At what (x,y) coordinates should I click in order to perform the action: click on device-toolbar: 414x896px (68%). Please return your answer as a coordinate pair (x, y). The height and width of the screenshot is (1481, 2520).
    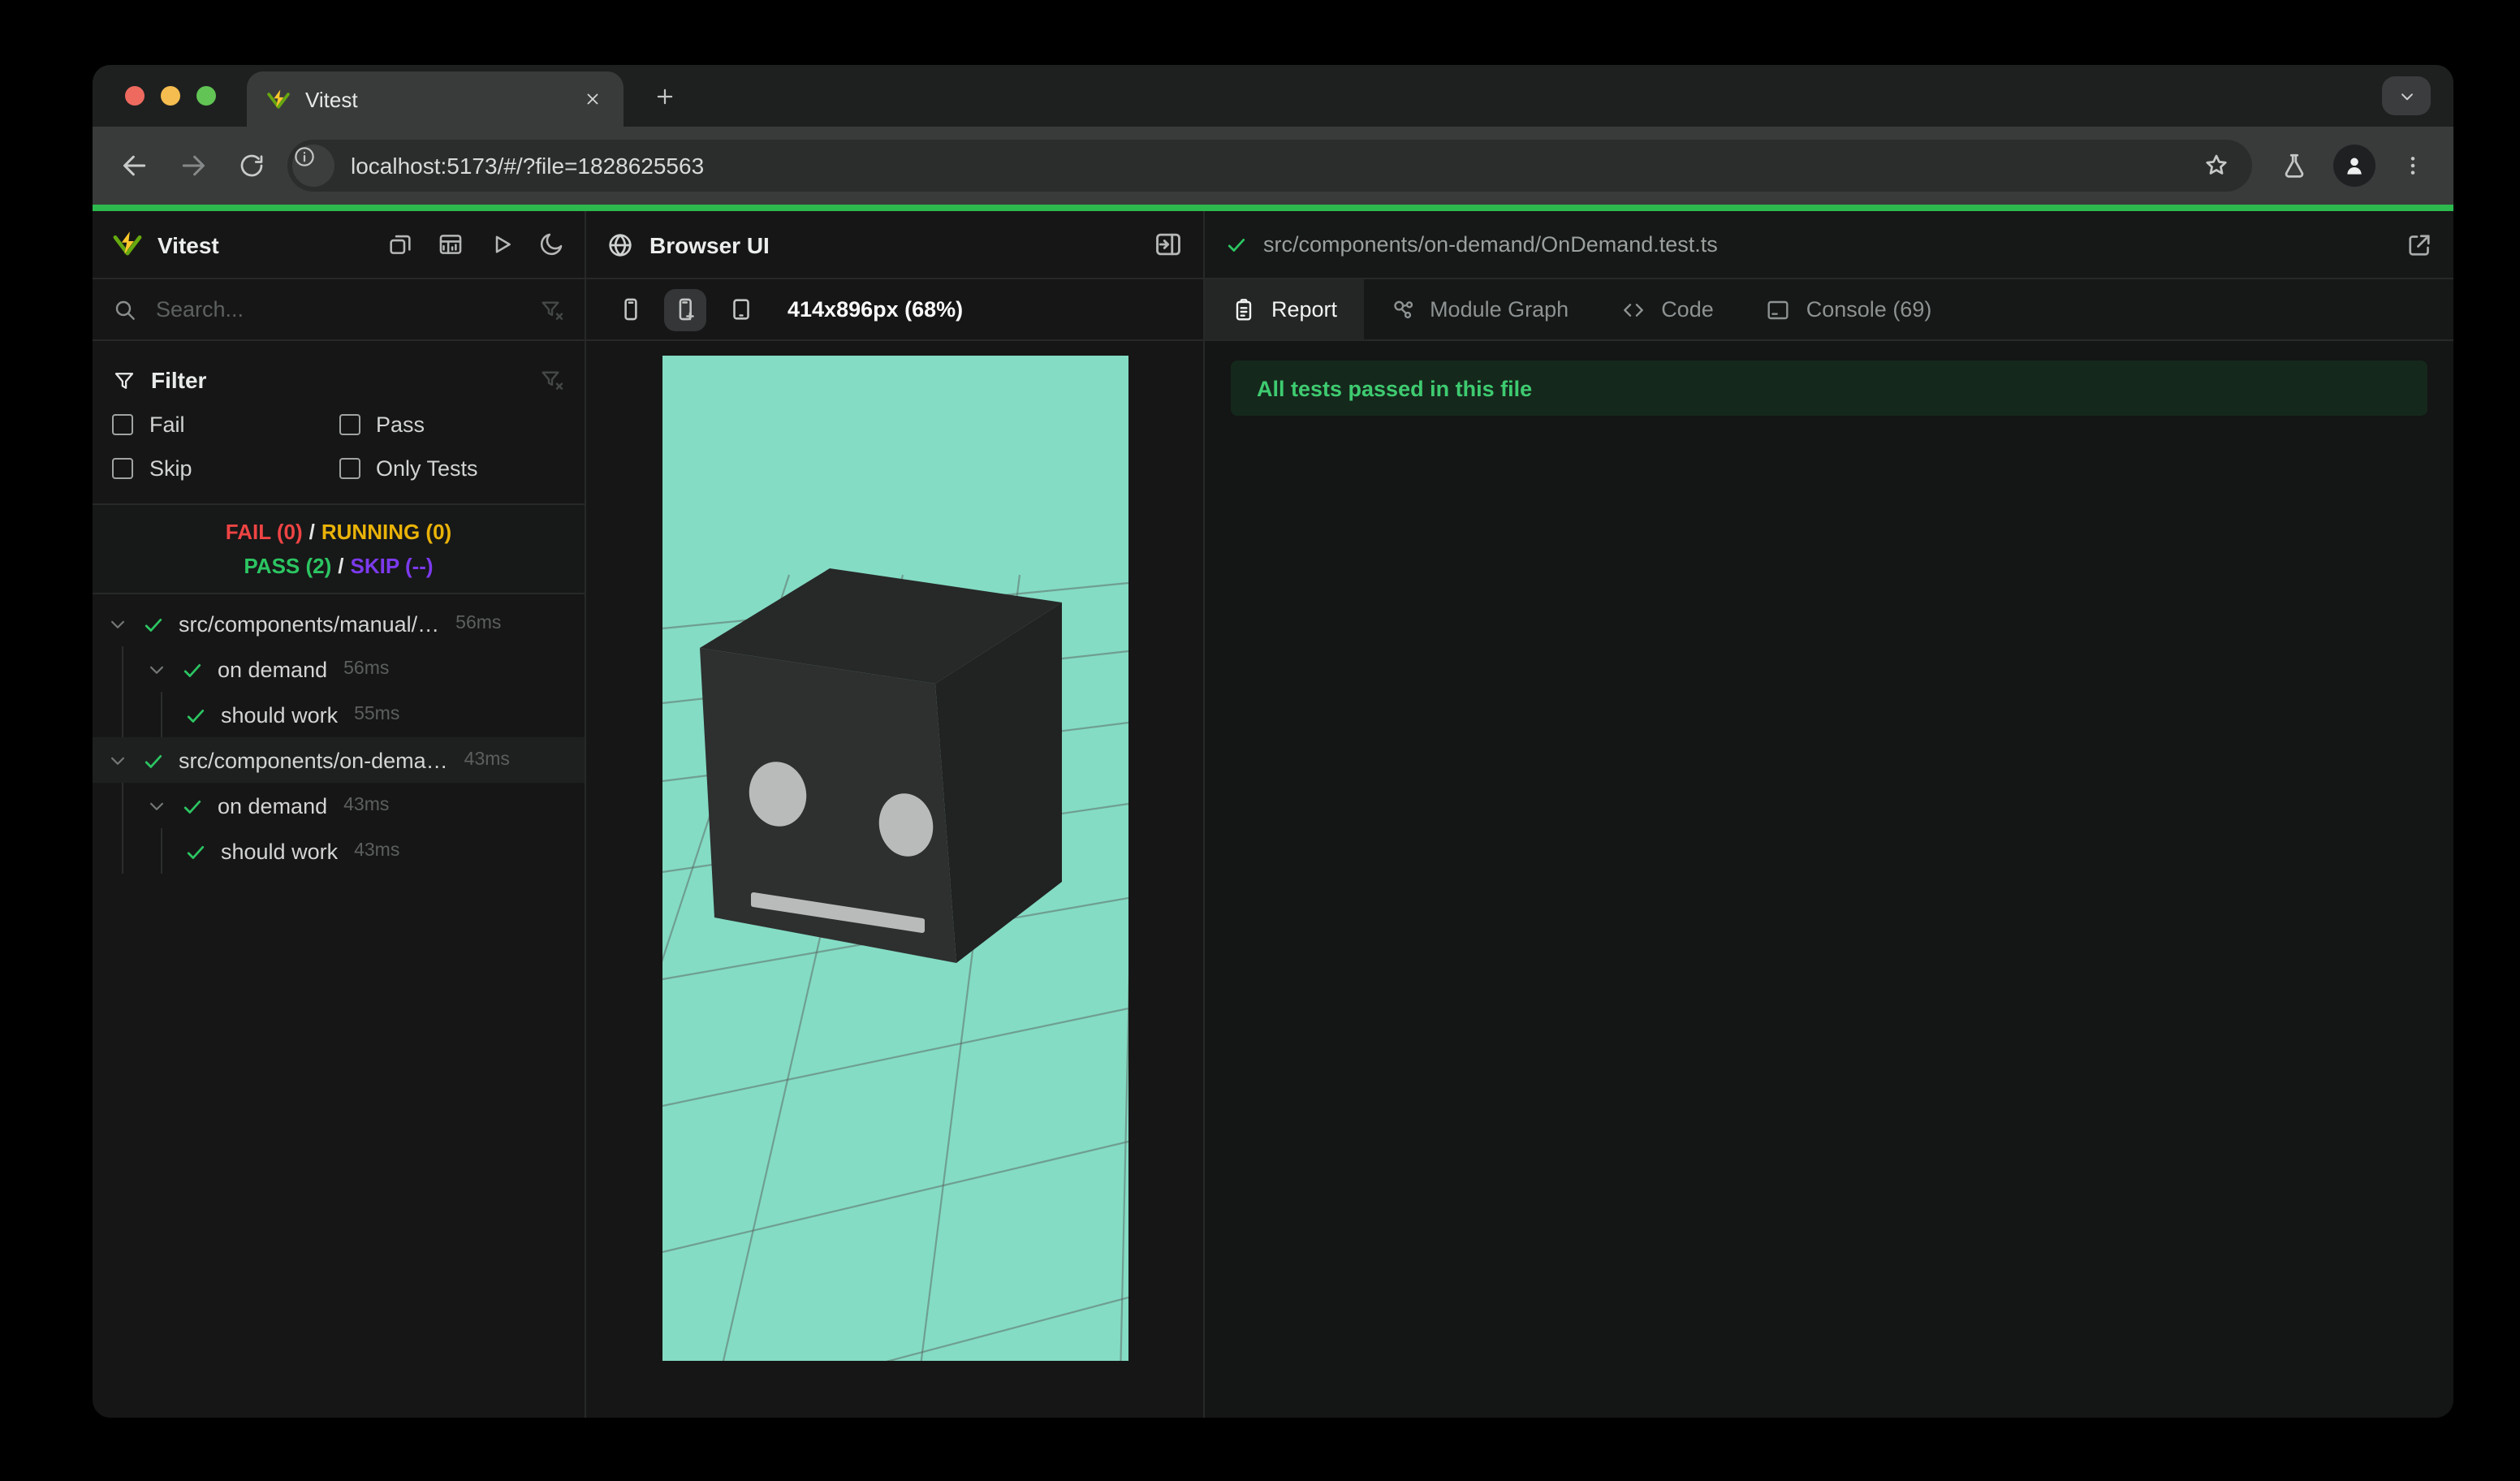
    Looking at the image, I should click on (894, 310).